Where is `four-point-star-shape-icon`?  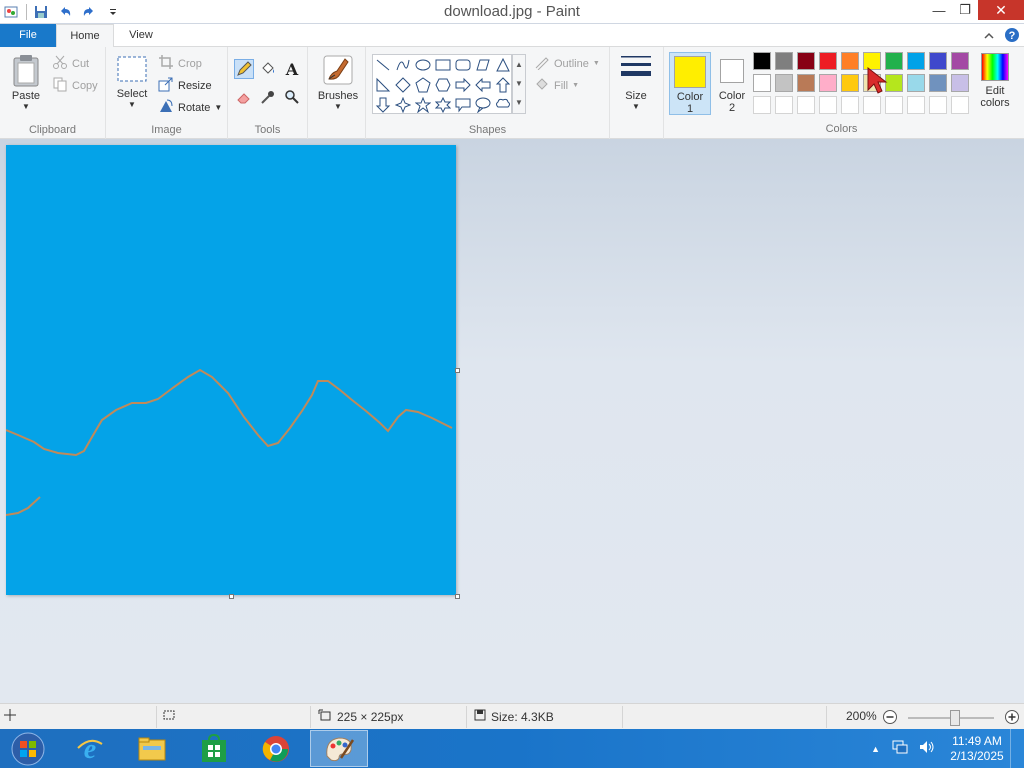
four-point-star-shape-icon is located at coordinates (403, 105).